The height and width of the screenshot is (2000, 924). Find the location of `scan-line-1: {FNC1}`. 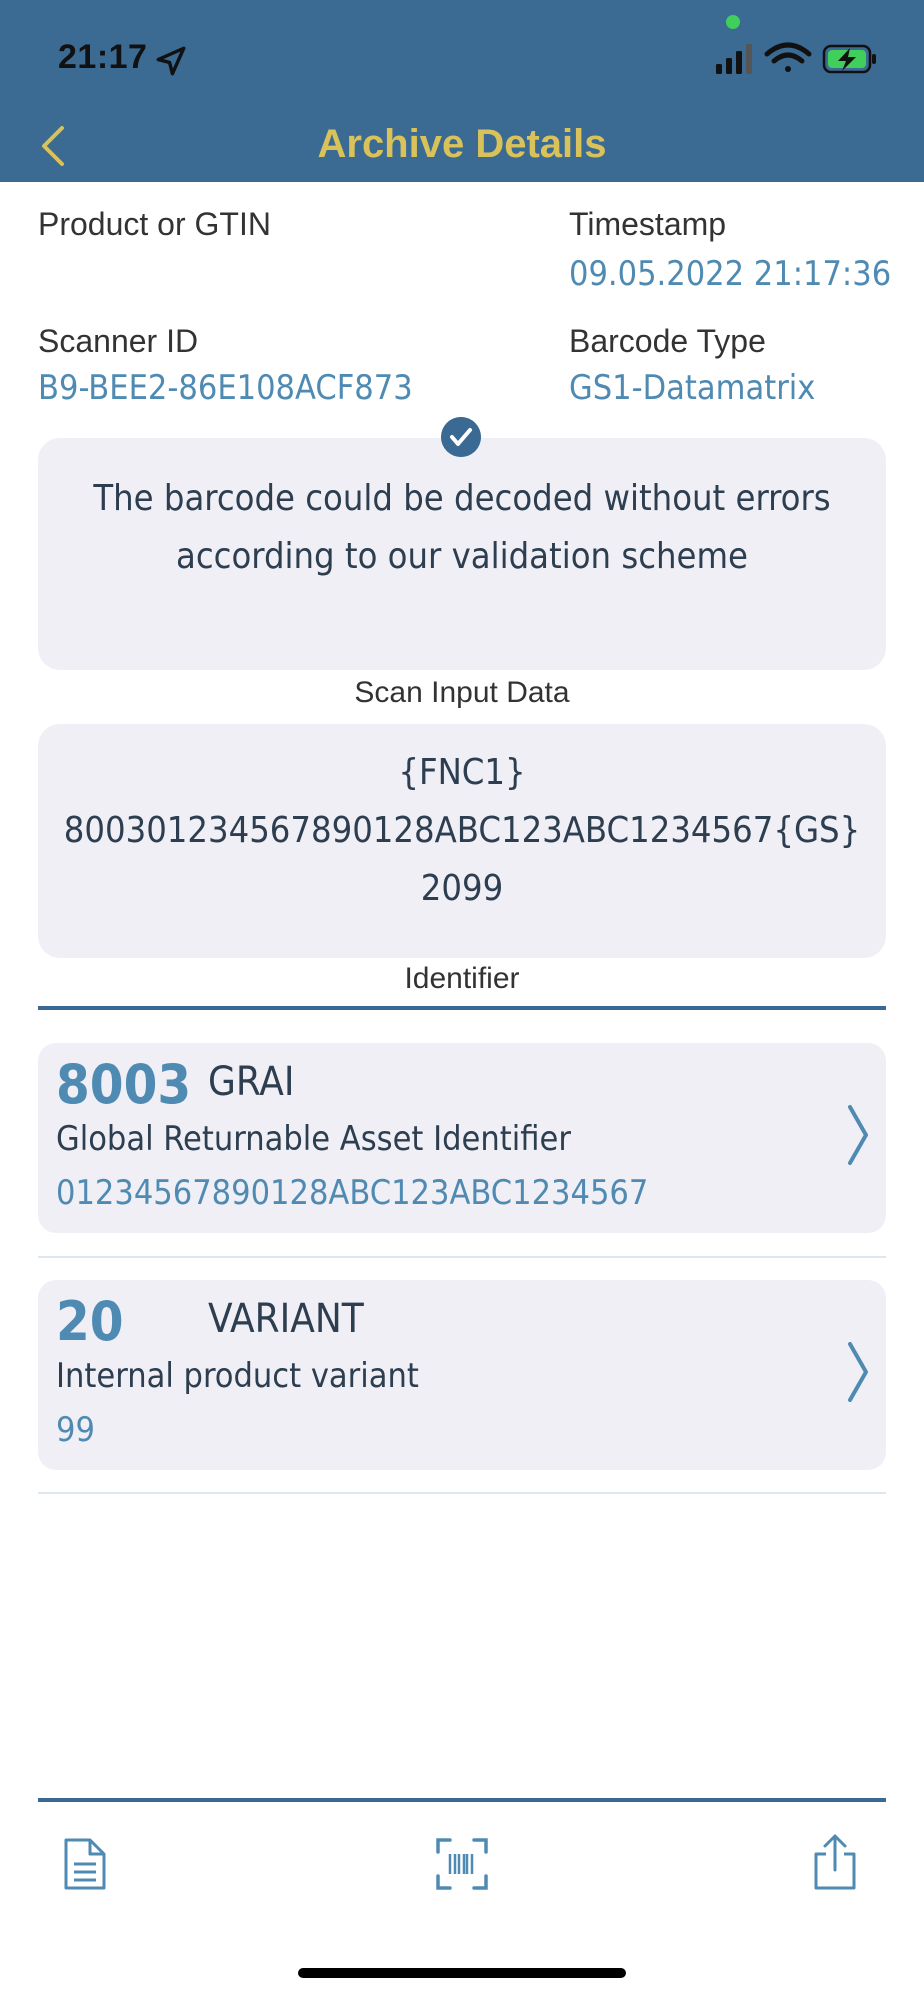

scan-line-1: {FNC1} is located at coordinates (462, 772).